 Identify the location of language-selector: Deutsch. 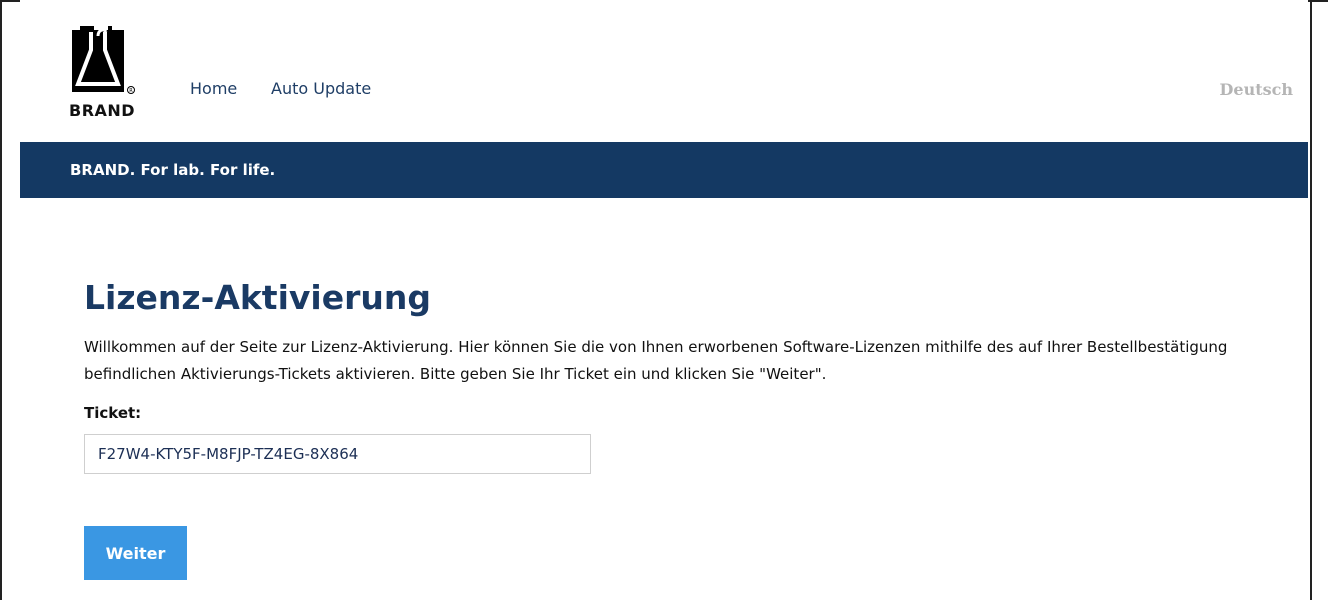
(1256, 89).